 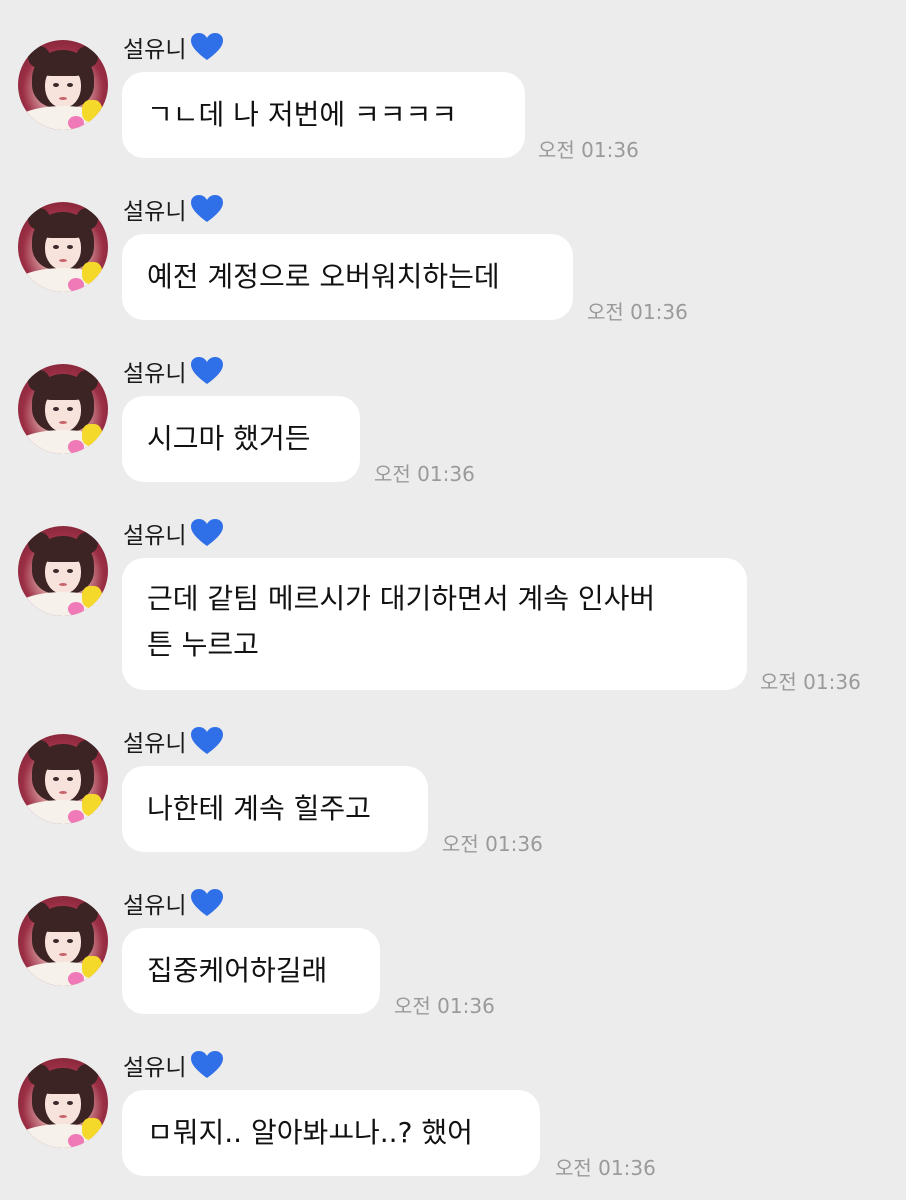 I want to click on message-text: ㅁ뭐지.. 알아봐ㅛ나..? 했어, so click(x=310, y=1132).